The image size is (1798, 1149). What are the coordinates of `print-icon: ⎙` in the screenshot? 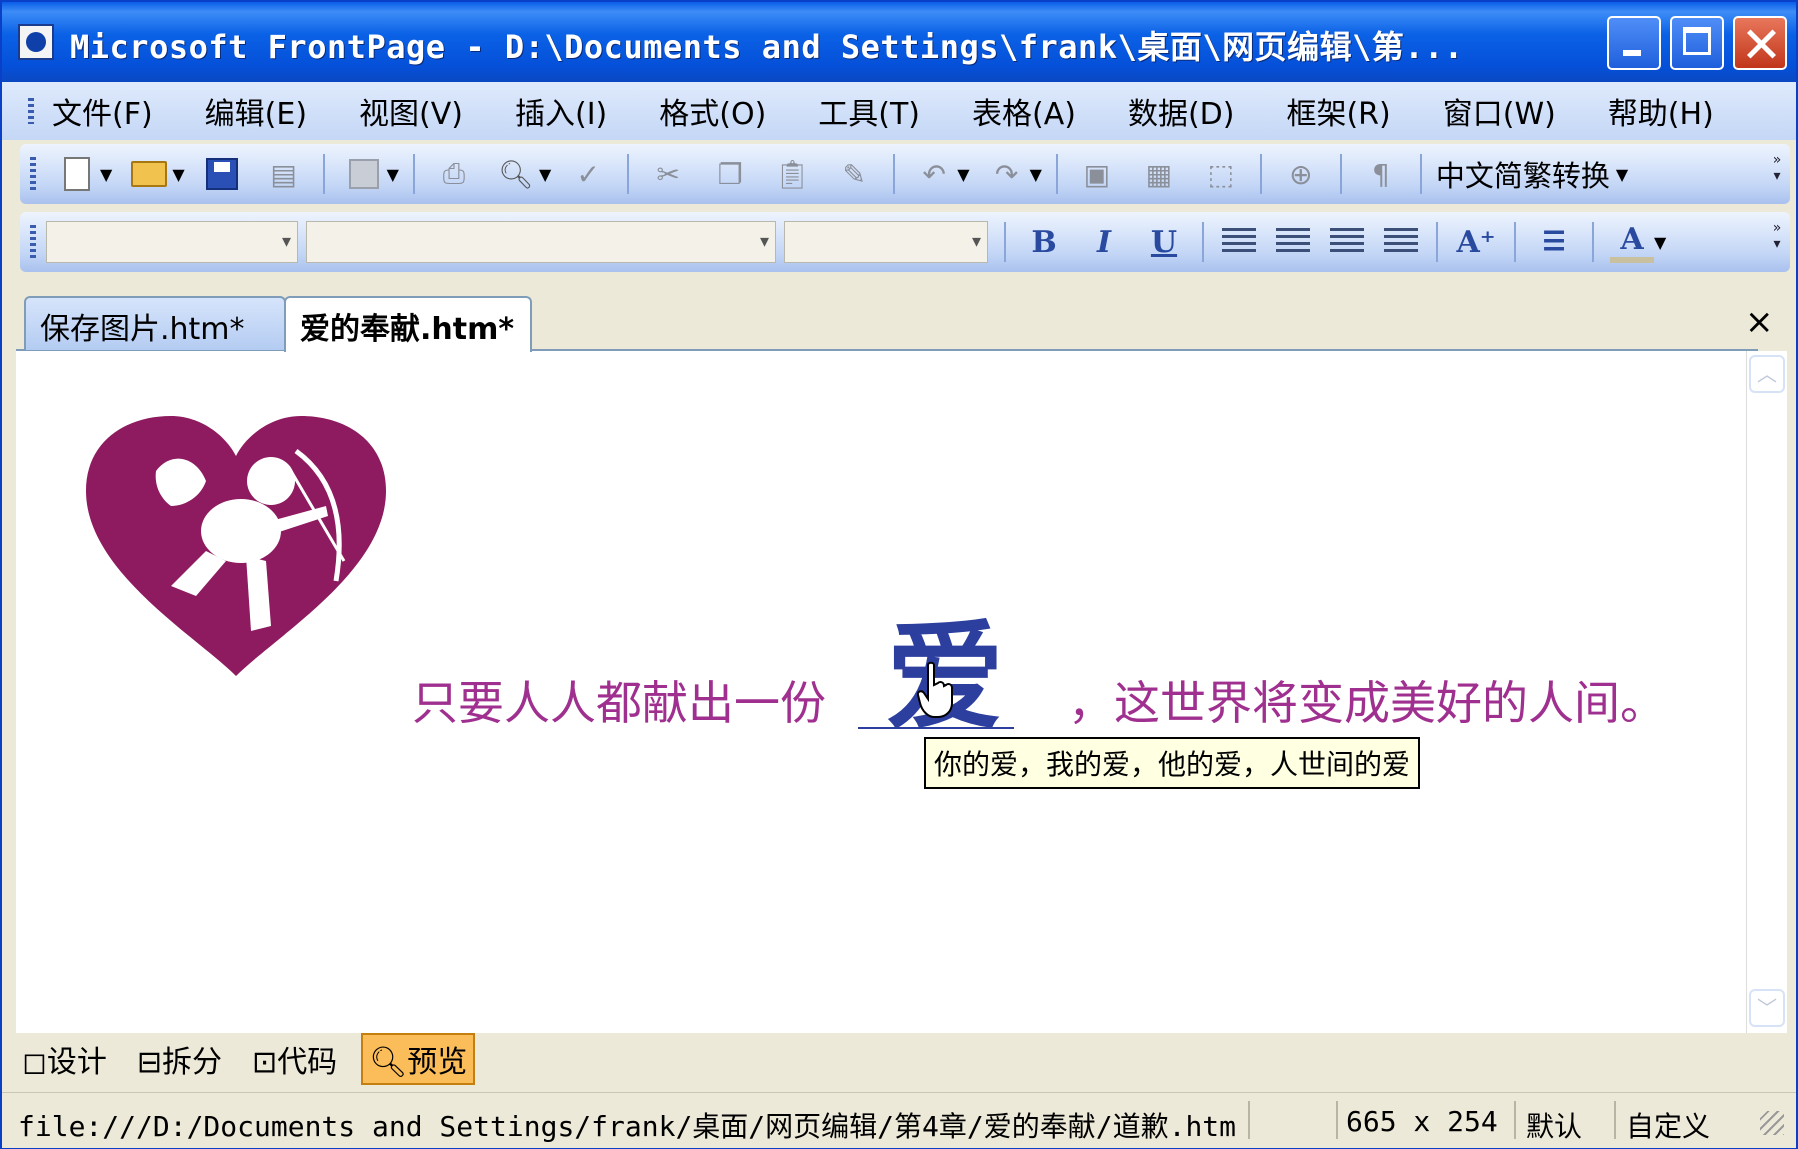 It's located at (454, 174).